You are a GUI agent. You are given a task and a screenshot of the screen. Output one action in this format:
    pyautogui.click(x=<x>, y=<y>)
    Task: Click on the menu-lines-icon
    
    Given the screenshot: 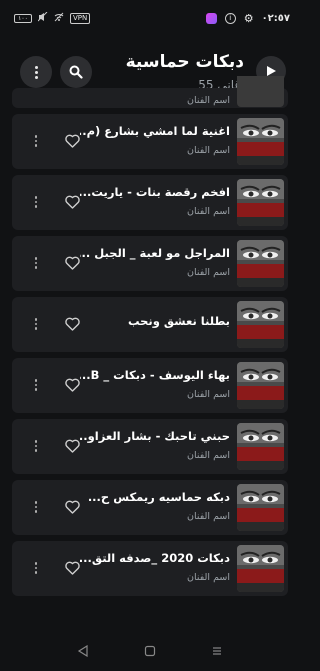 What is the action you would take?
    pyautogui.click(x=216, y=651)
    